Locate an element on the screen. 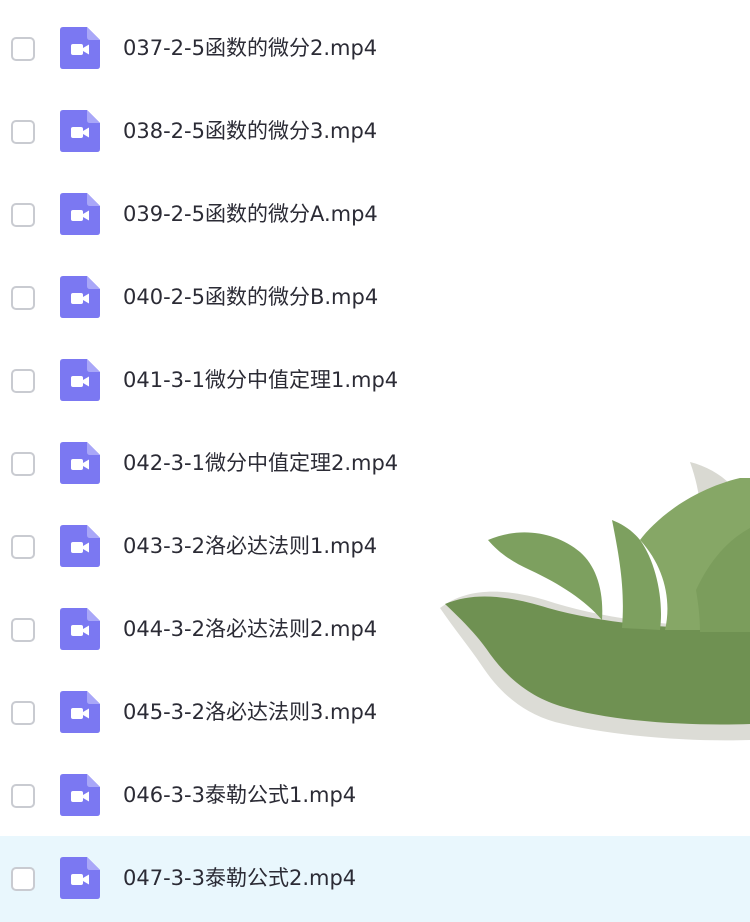  list-item: 047-3-3泰勒公式2.mp4 is located at coordinates (375, 879).